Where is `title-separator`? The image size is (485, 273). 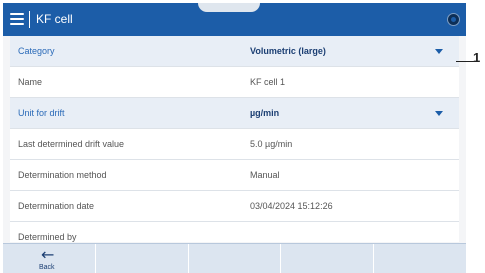 title-separator is located at coordinates (29, 19).